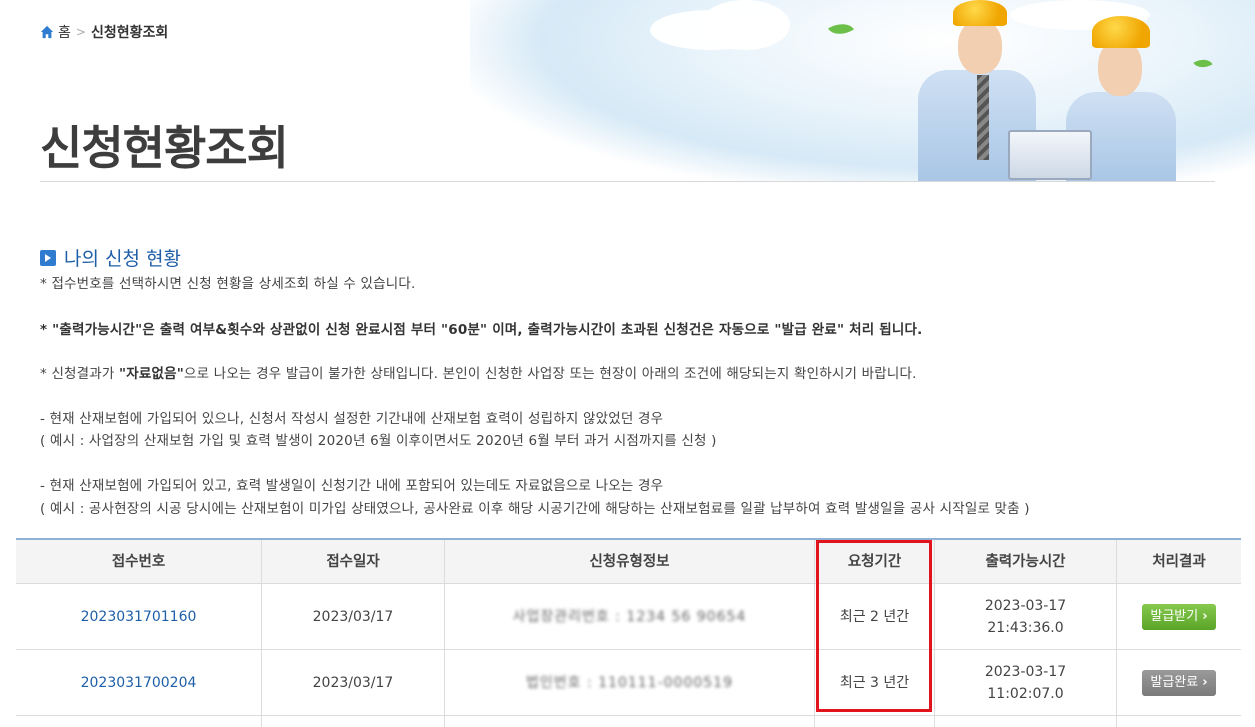 The image size is (1255, 727). Describe the element at coordinates (1025, 693) in the screenshot. I see `print-time-clock: 11:02:07.0` at that location.